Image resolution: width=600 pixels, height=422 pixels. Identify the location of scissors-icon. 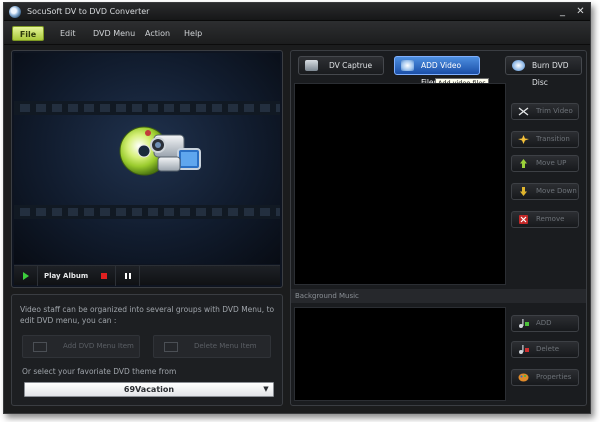
(523, 111).